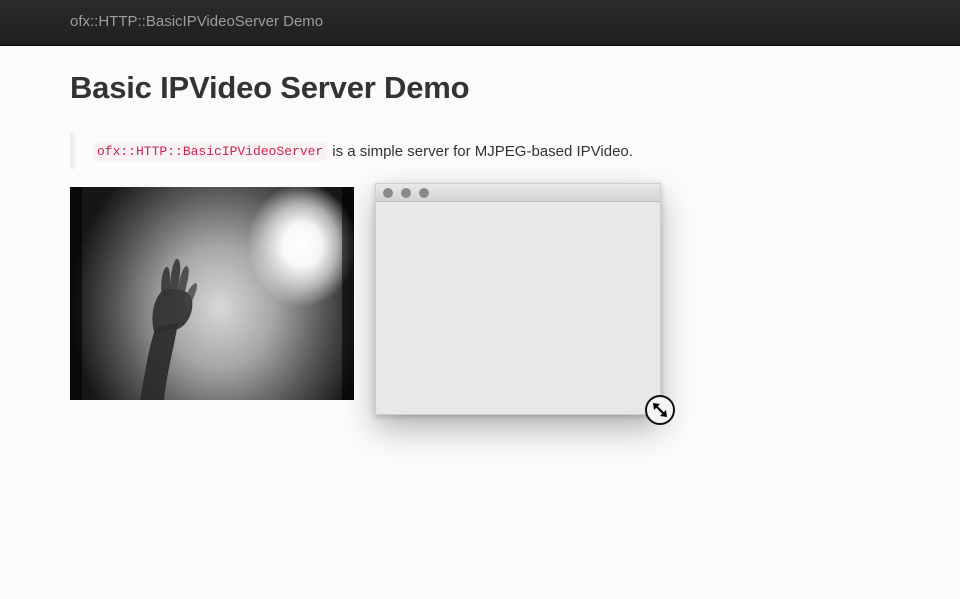 The height and width of the screenshot is (599, 960). I want to click on hand-silhouette-image, so click(212, 293).